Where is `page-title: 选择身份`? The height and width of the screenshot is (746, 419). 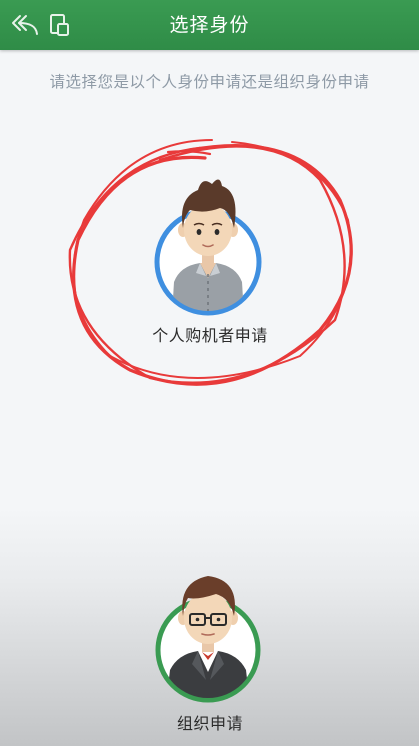
page-title: 选择身份 is located at coordinates (209, 25).